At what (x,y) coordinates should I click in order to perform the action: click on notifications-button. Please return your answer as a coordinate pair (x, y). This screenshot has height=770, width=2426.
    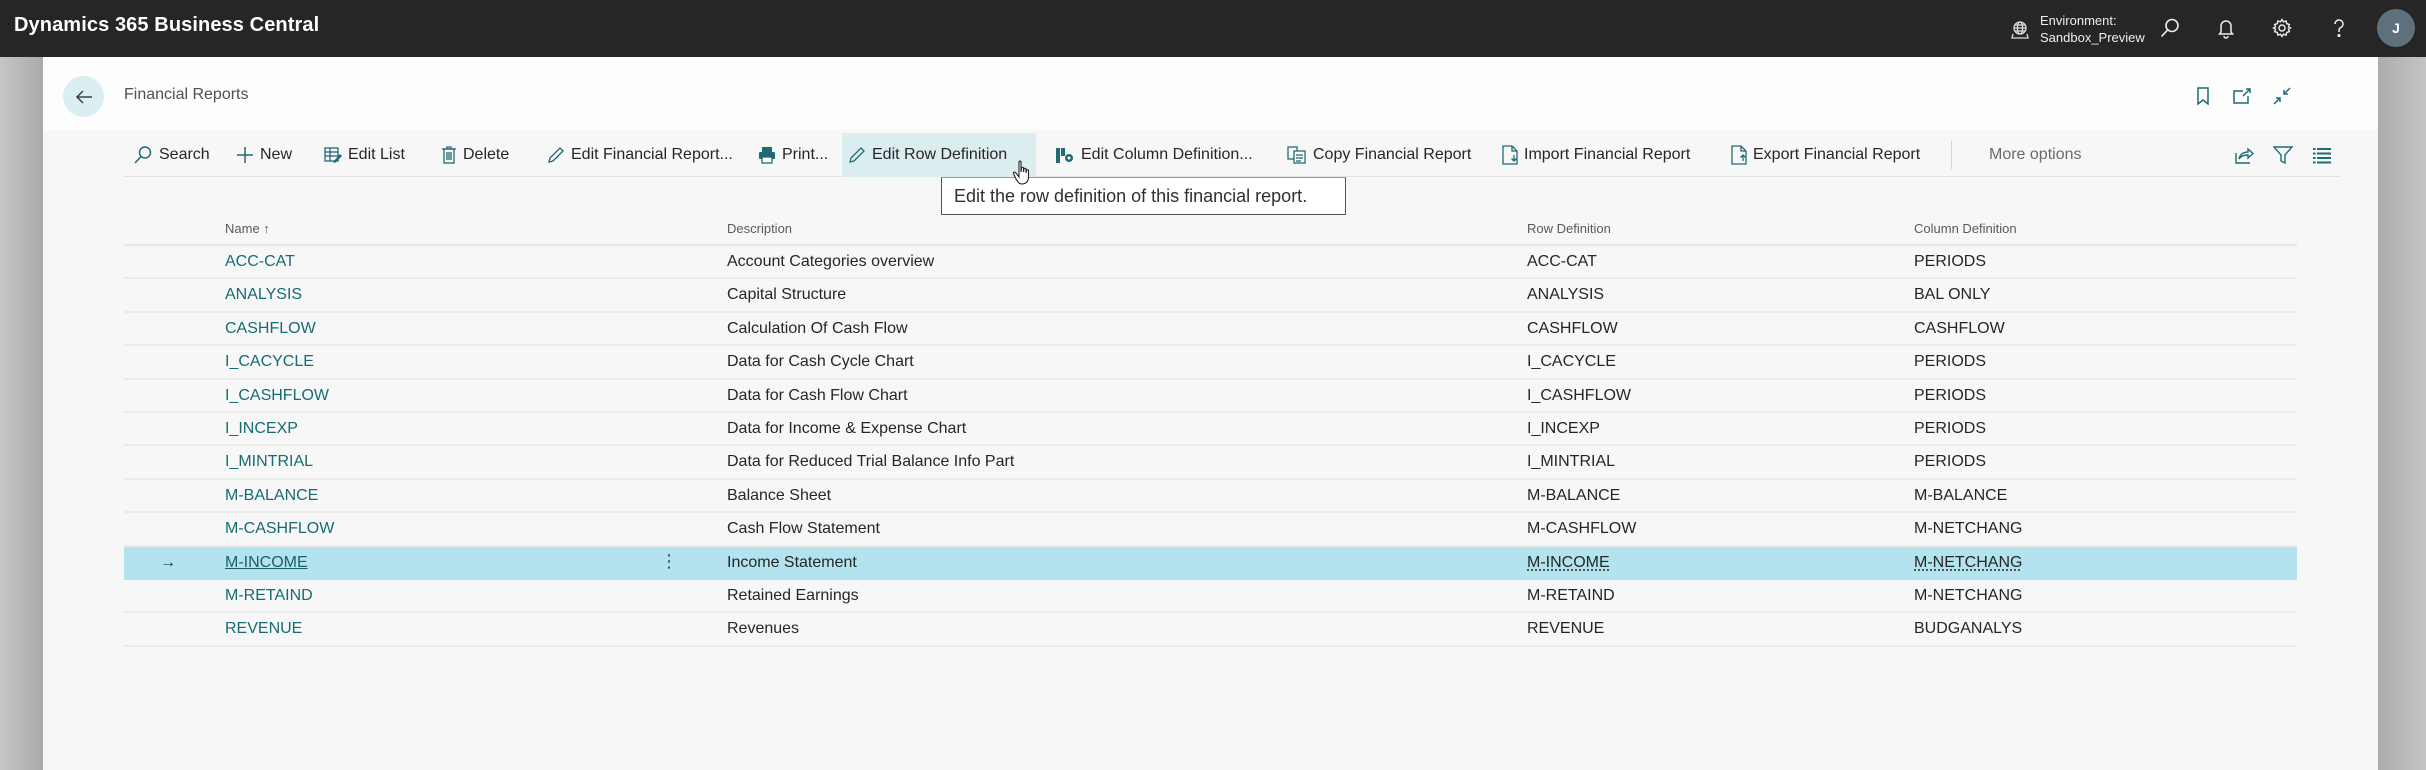
    Looking at the image, I should click on (2226, 28).